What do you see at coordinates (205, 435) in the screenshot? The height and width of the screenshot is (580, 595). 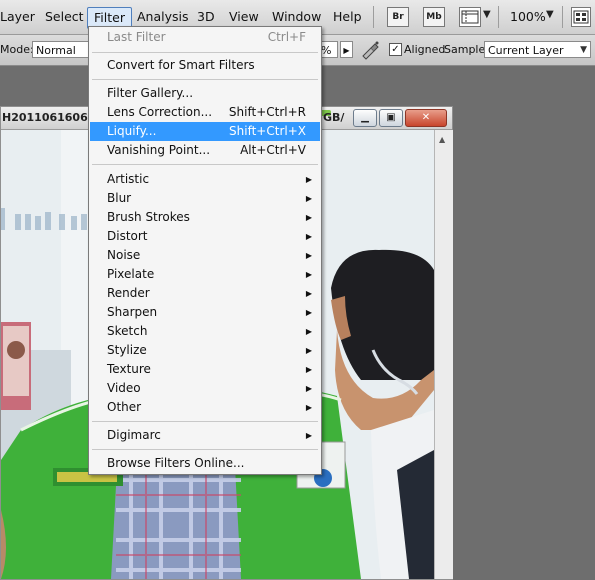 I see `menu-item-digimarc: Digimarc ▶` at bounding box center [205, 435].